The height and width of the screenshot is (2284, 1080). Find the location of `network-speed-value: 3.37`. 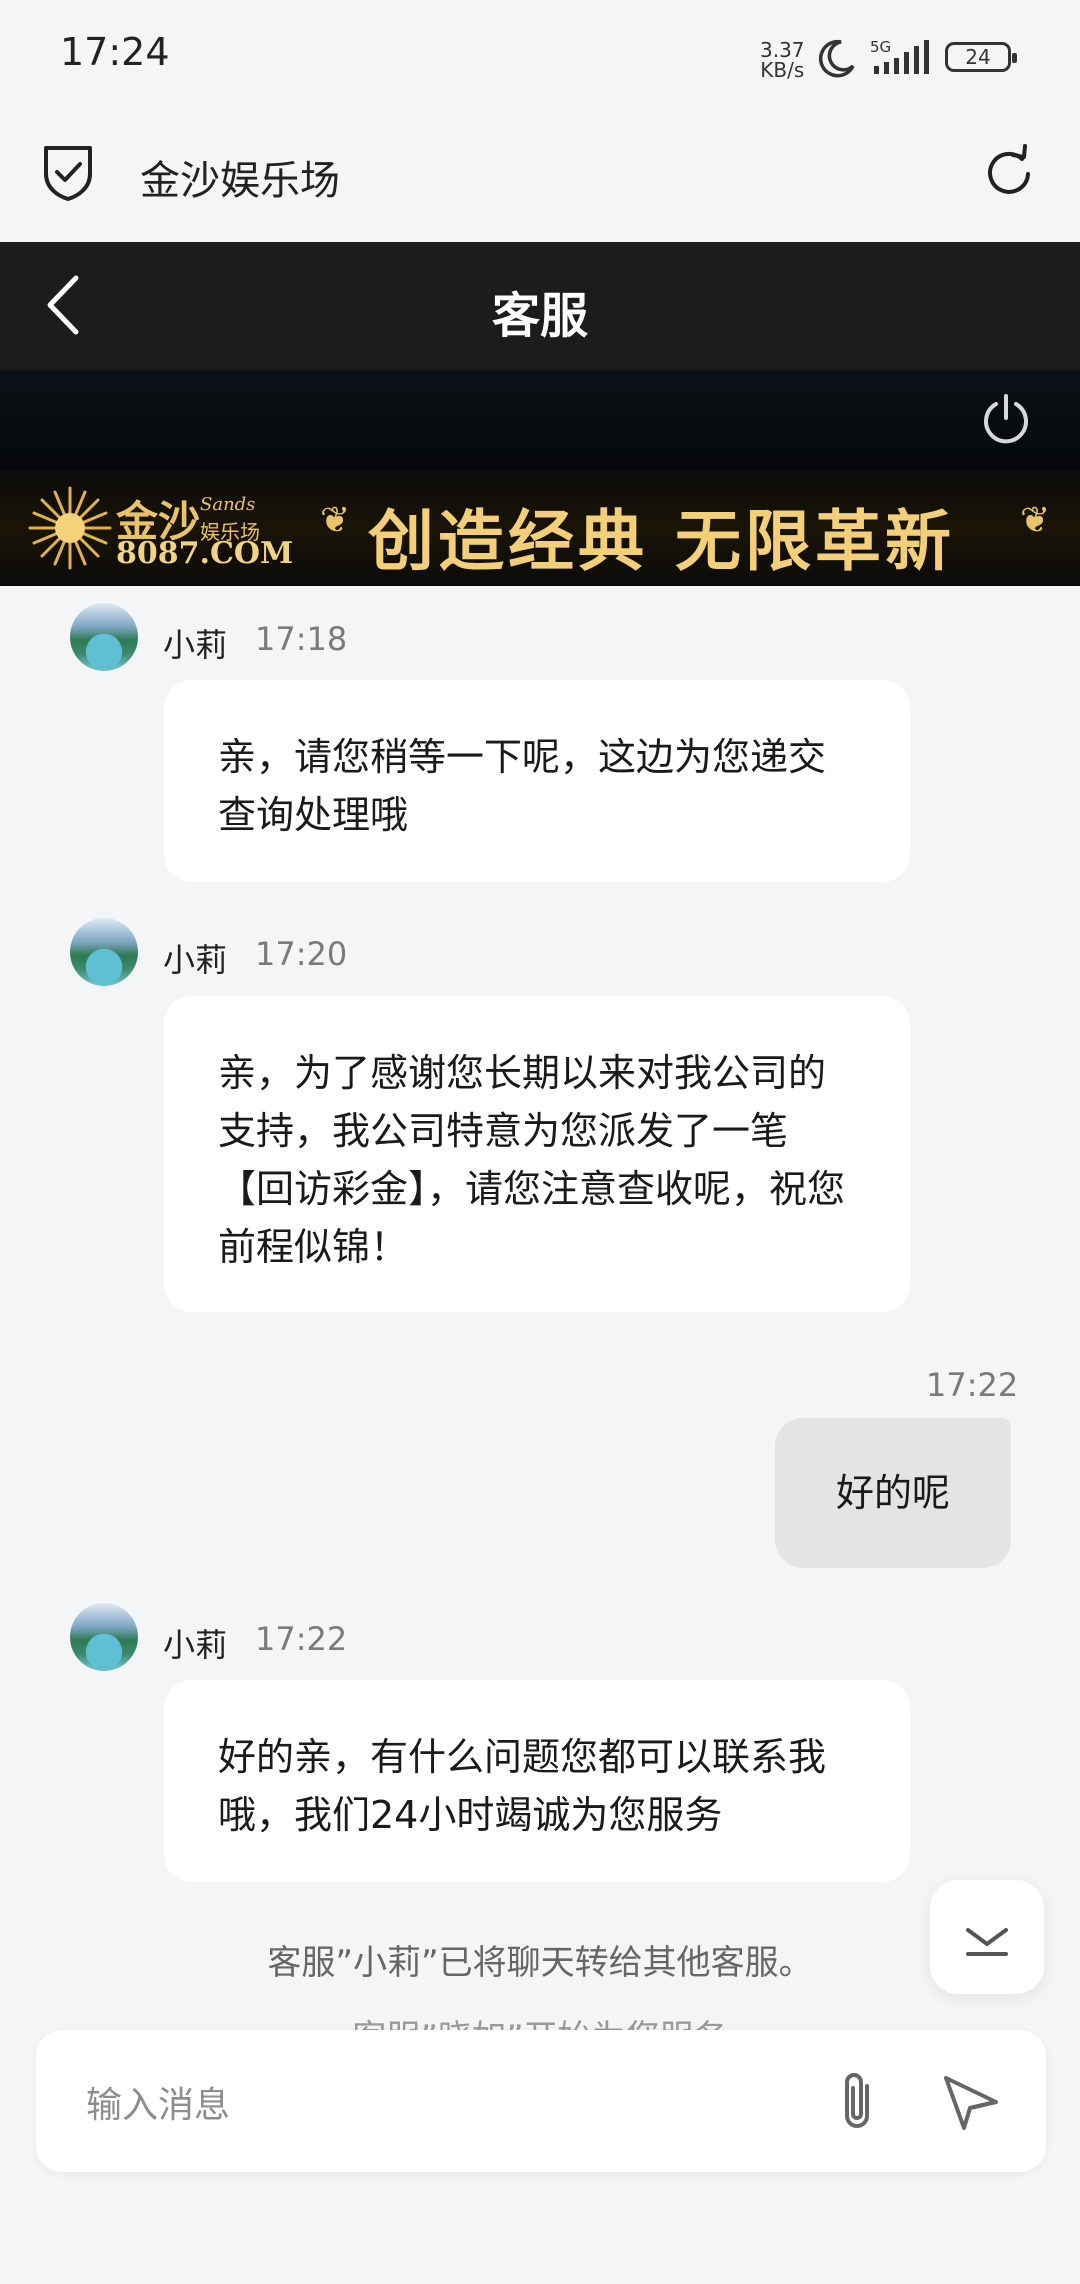

network-speed-value: 3.37 is located at coordinates (782, 50).